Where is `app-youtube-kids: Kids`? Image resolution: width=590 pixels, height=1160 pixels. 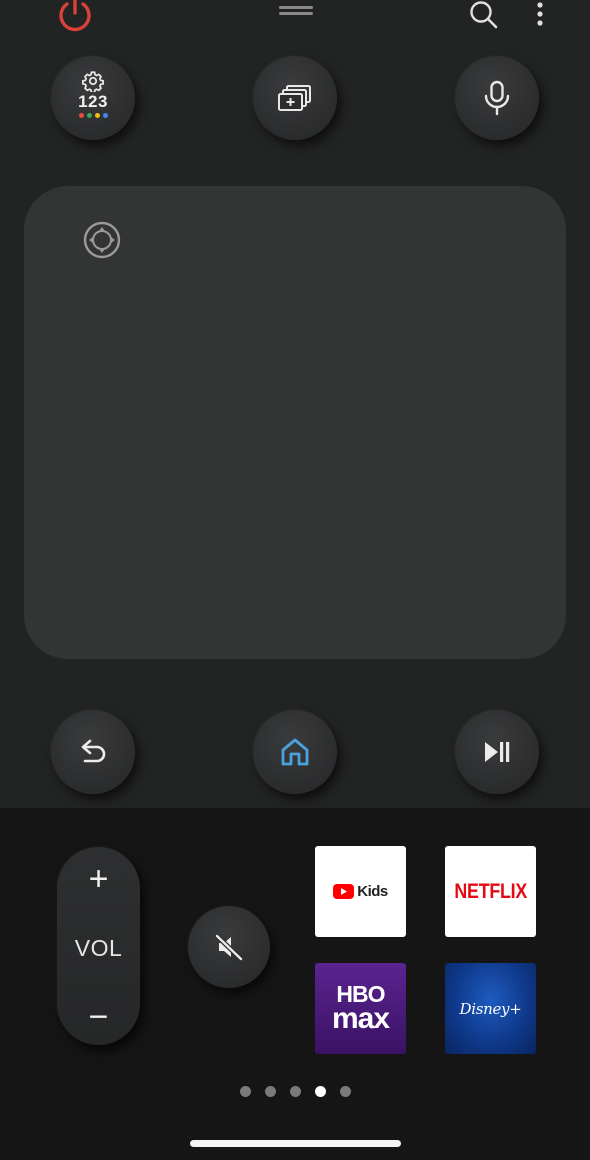
app-youtube-kids: Kids is located at coordinates (360, 891).